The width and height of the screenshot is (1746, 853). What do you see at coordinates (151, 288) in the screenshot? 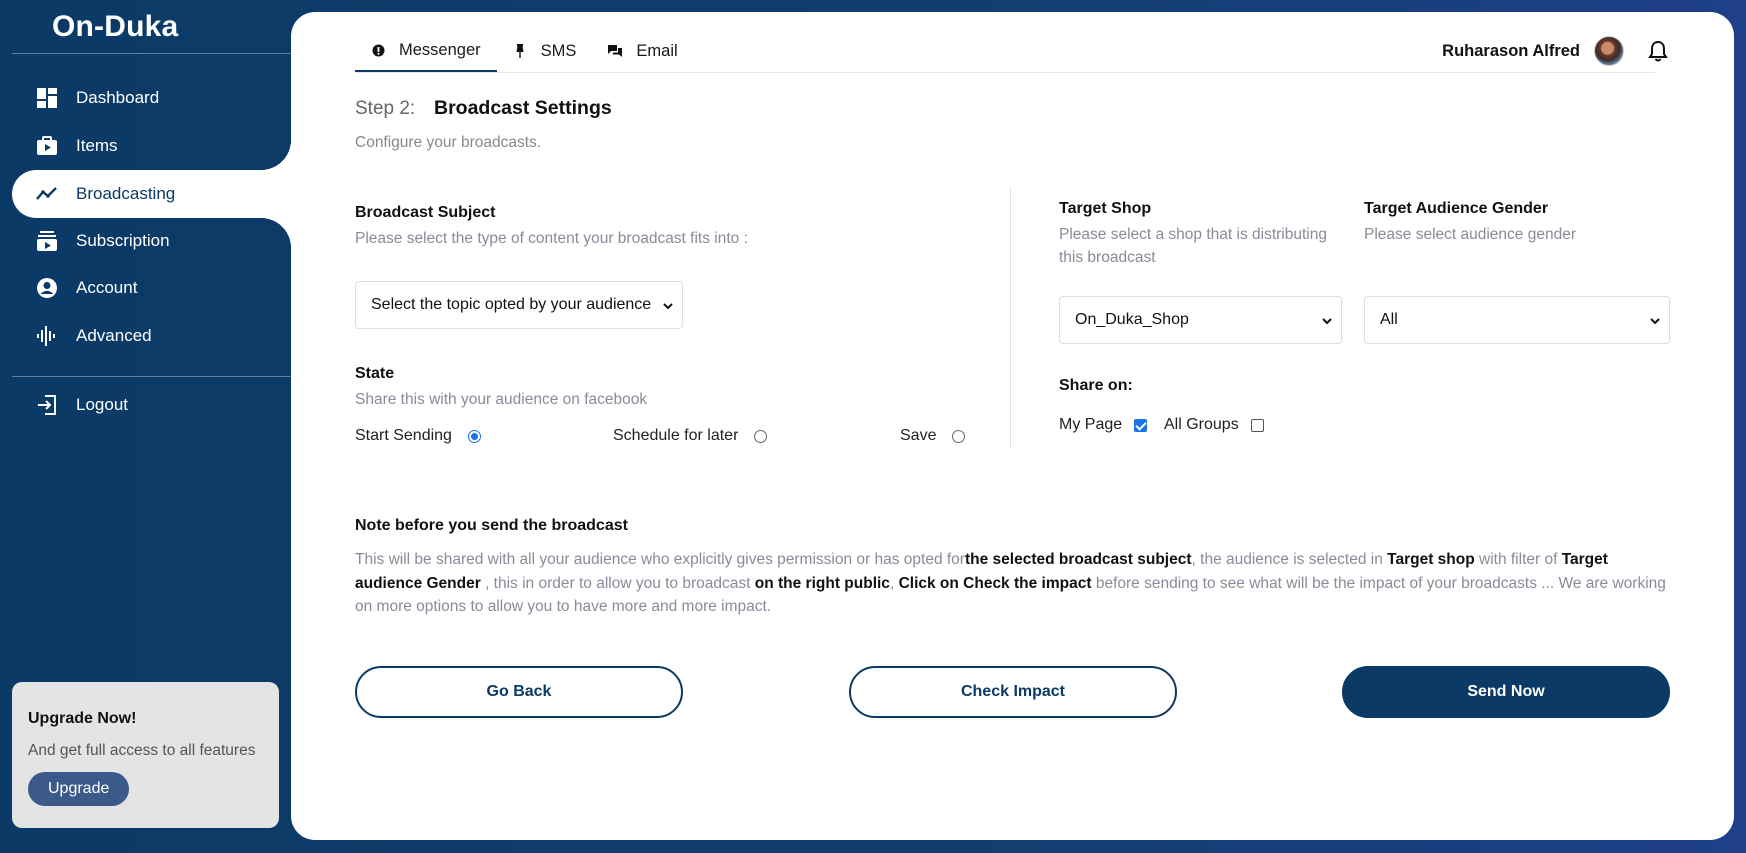
I see `sidebar-item-account: Account` at bounding box center [151, 288].